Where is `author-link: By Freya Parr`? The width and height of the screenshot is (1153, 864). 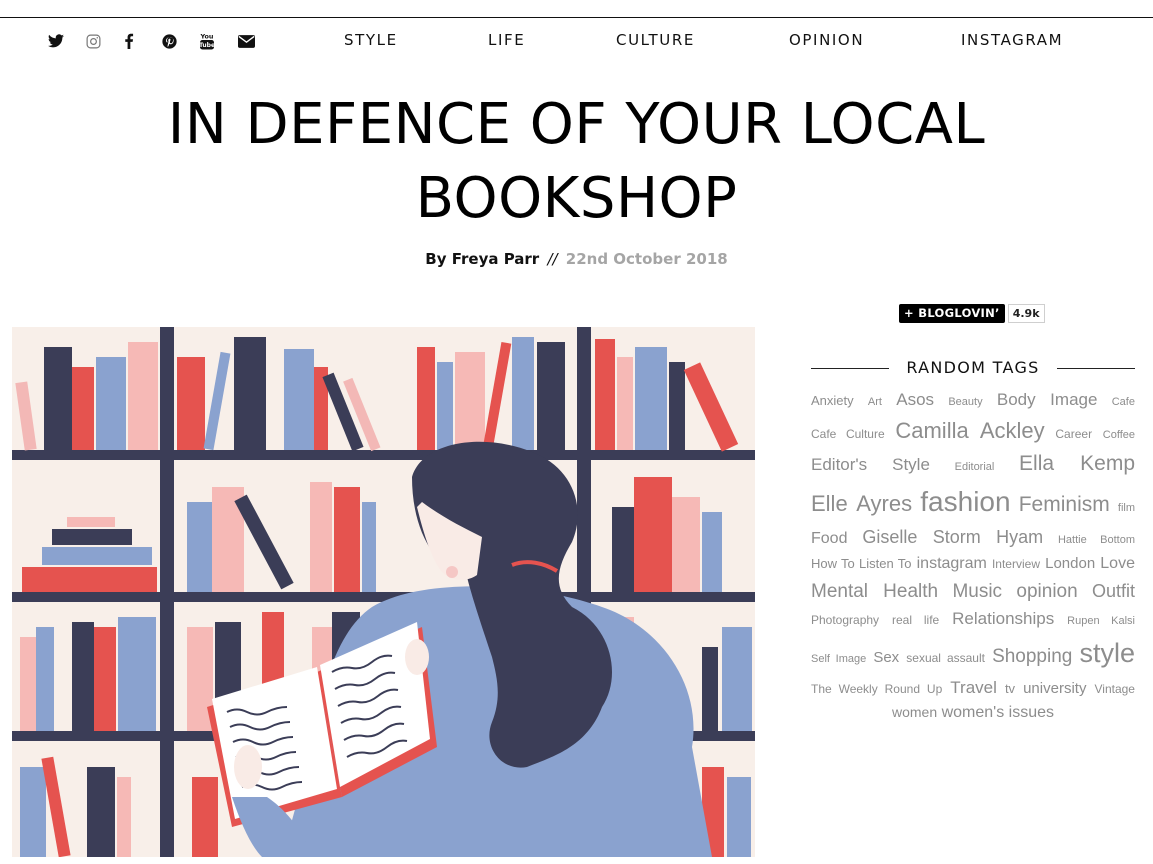
author-link: By Freya Parr is located at coordinates (482, 259).